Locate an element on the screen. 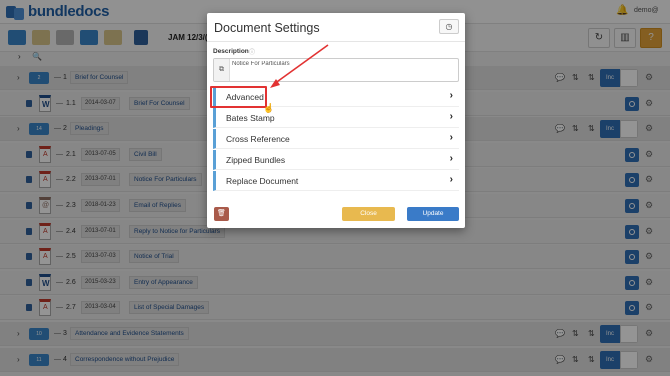 The width and height of the screenshot is (670, 376). close-button: Close is located at coordinates (368, 214).